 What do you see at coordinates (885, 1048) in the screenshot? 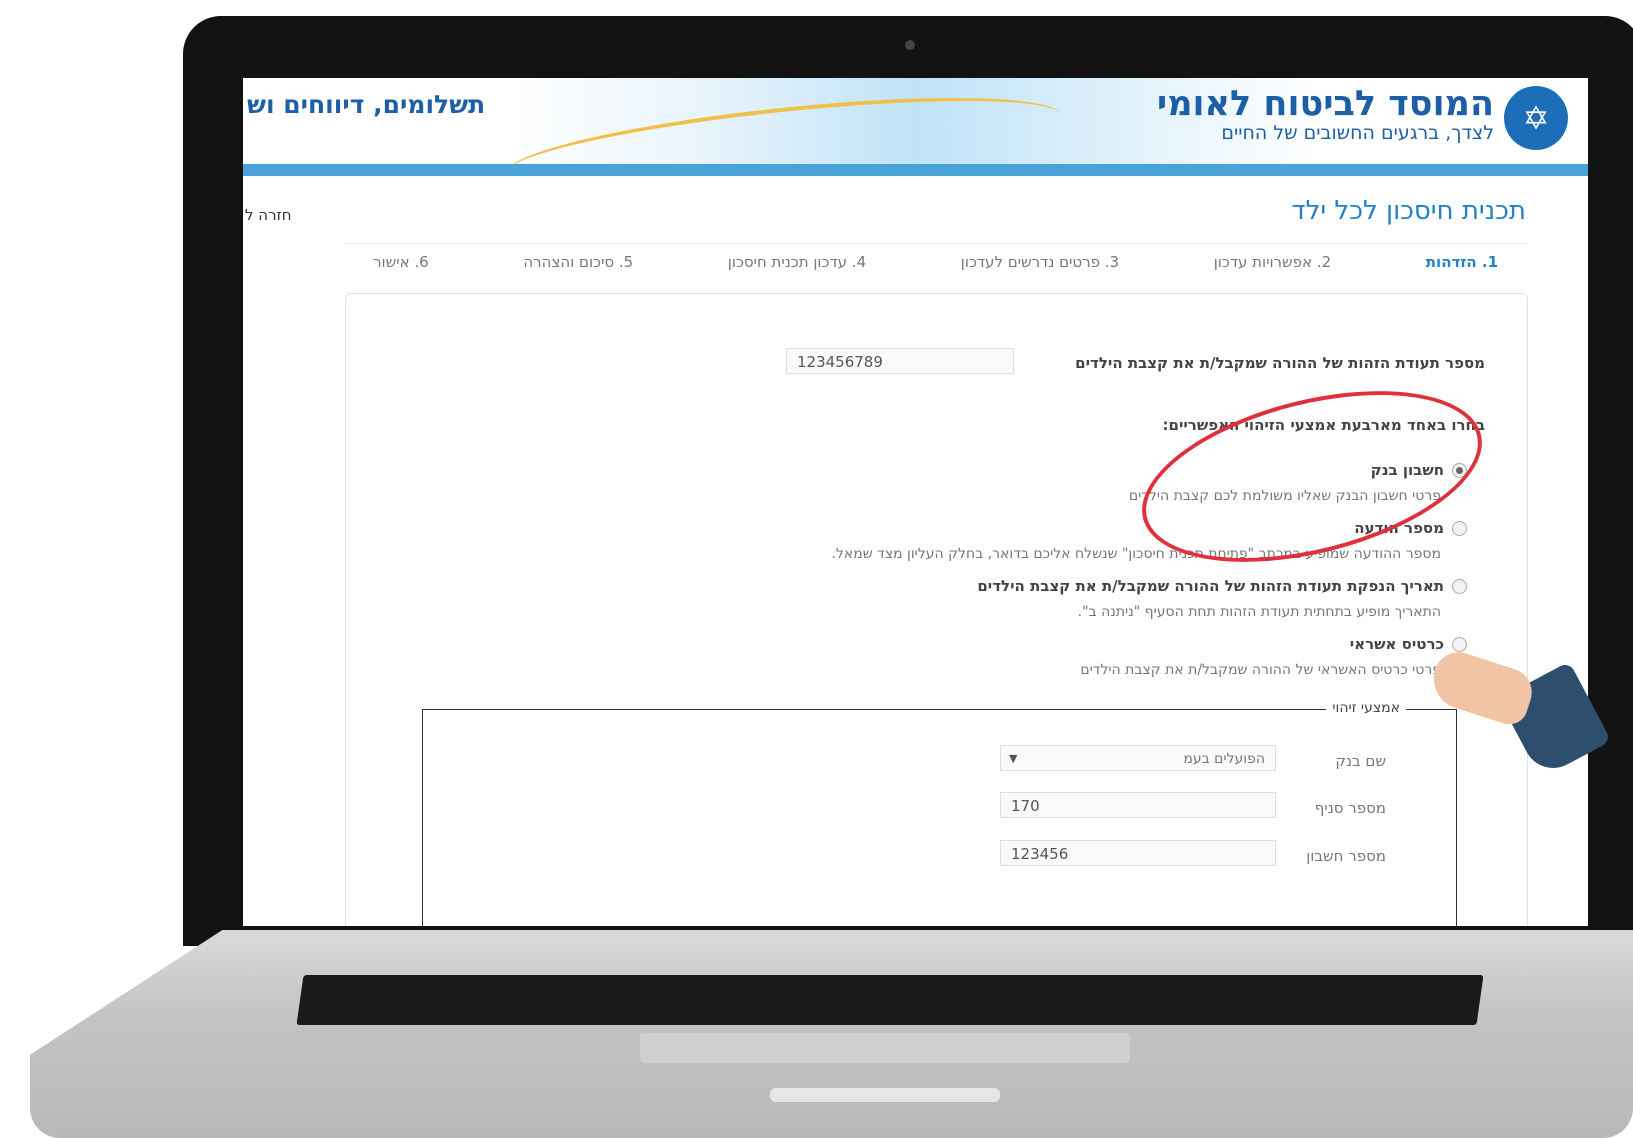
I see `trackpad` at bounding box center [885, 1048].